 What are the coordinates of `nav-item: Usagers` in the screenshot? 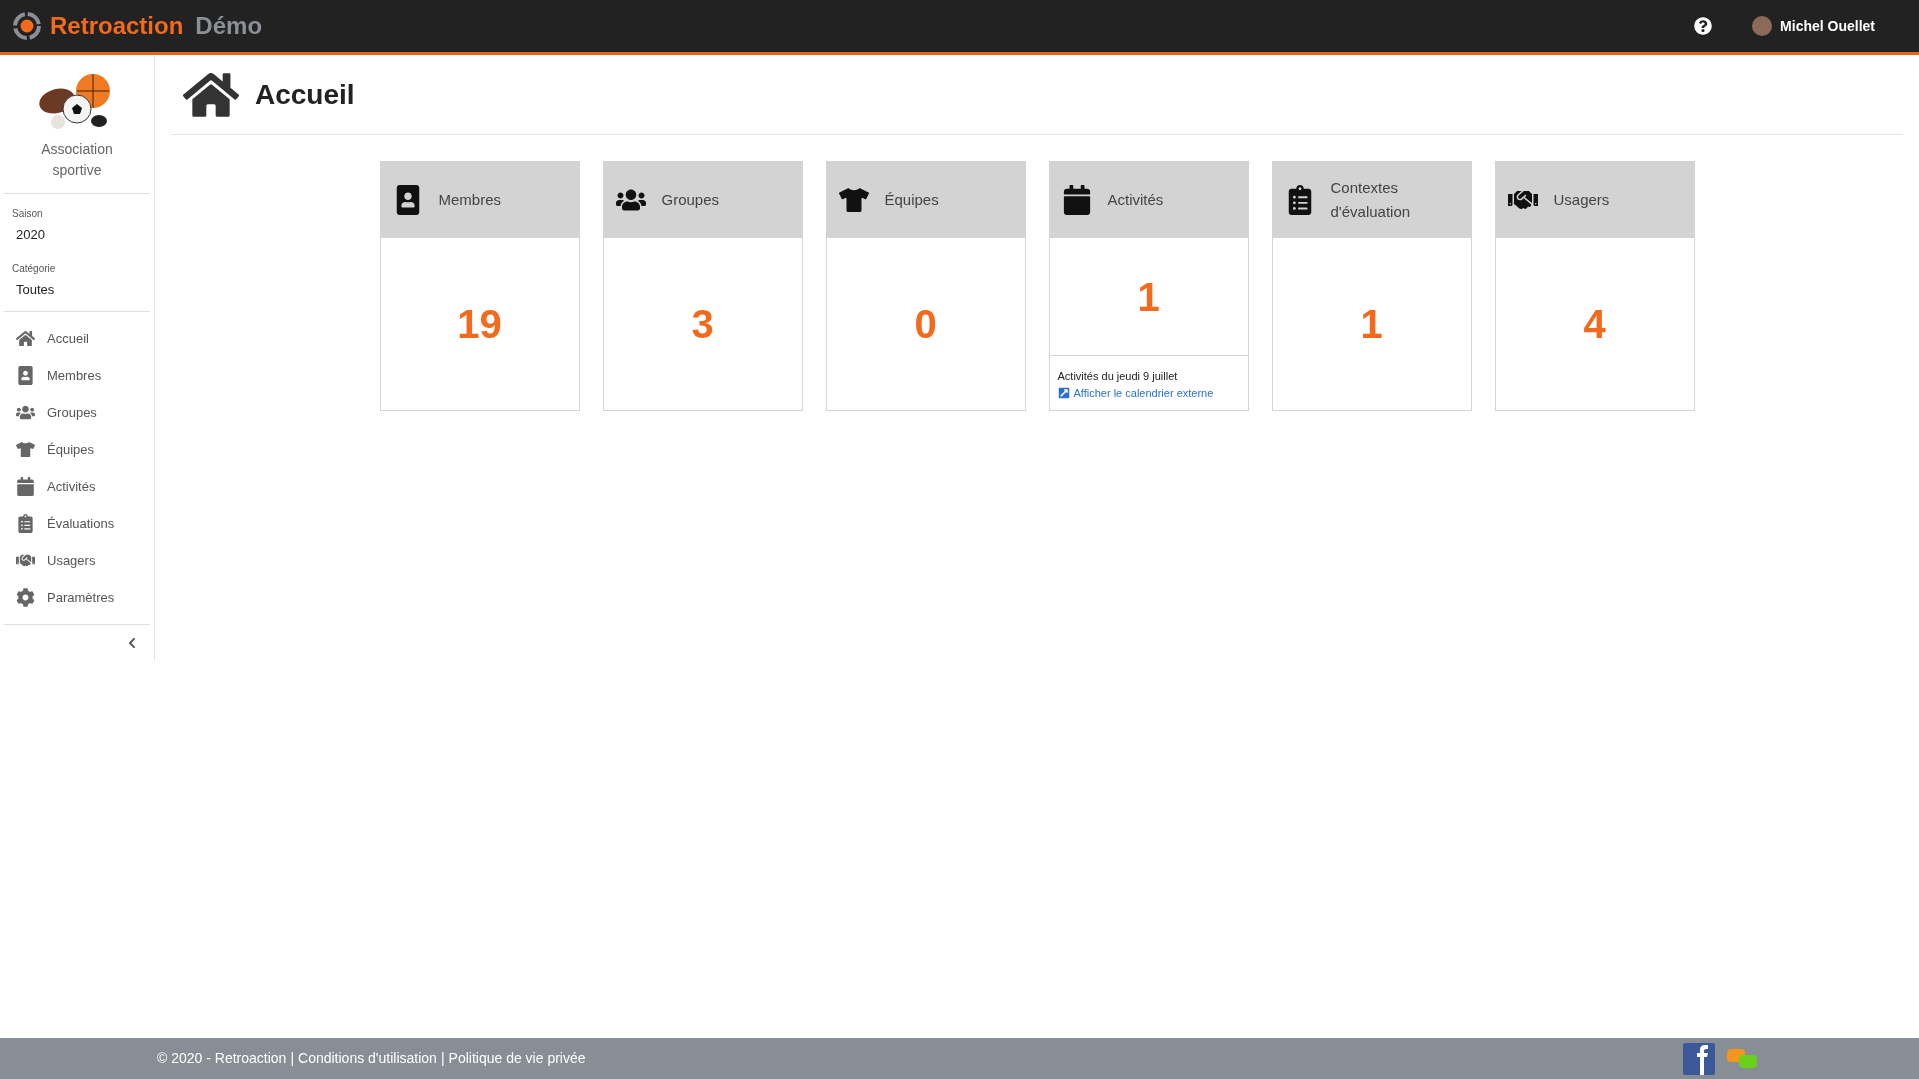 It's located at (77, 560).